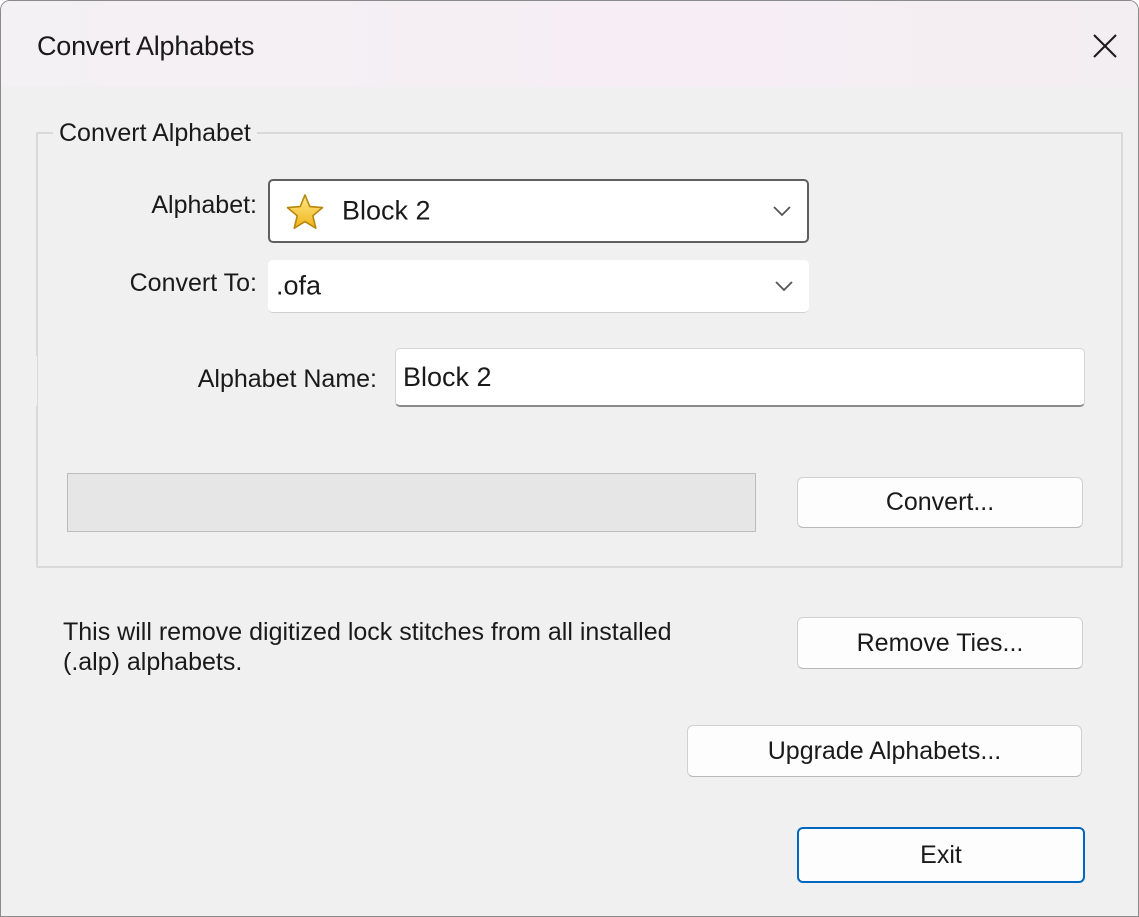 This screenshot has height=917, width=1139. Describe the element at coordinates (204, 205) in the screenshot. I see `alphabet-label: Alphabet:` at that location.